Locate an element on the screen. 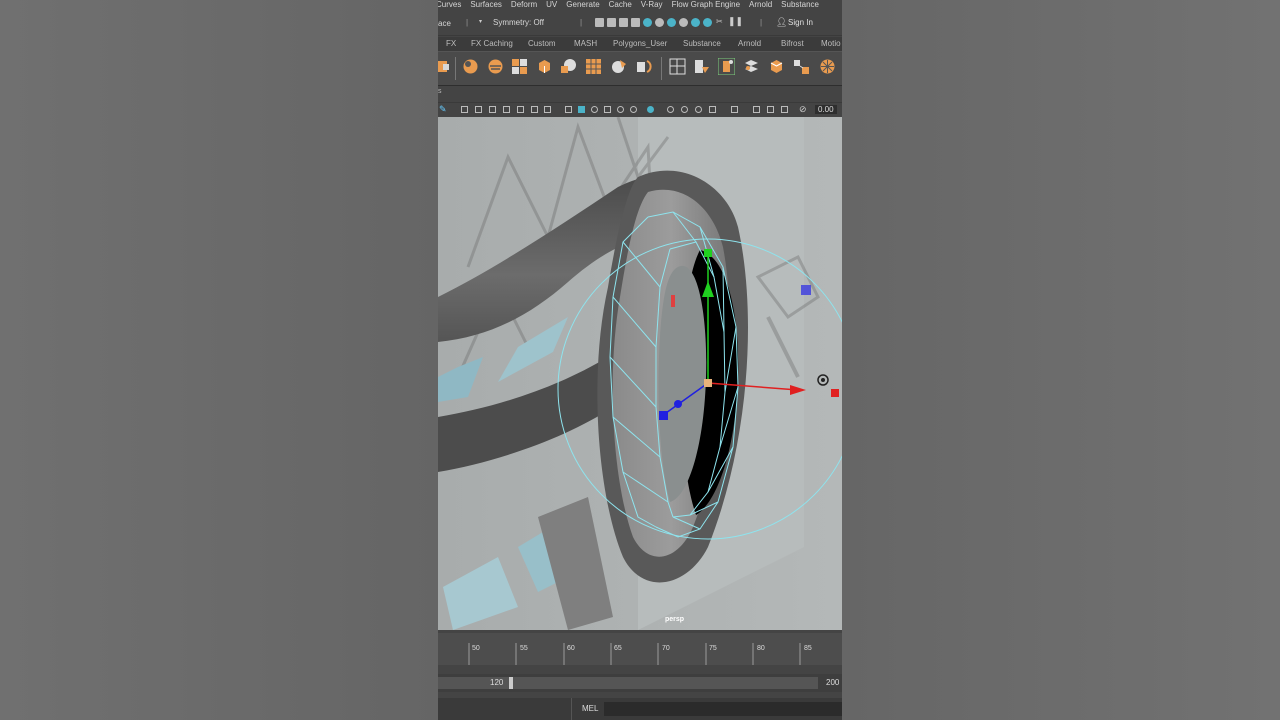 This screenshot has height=720, width=1280. mash-spiral-icon is located at coordinates (495, 66).